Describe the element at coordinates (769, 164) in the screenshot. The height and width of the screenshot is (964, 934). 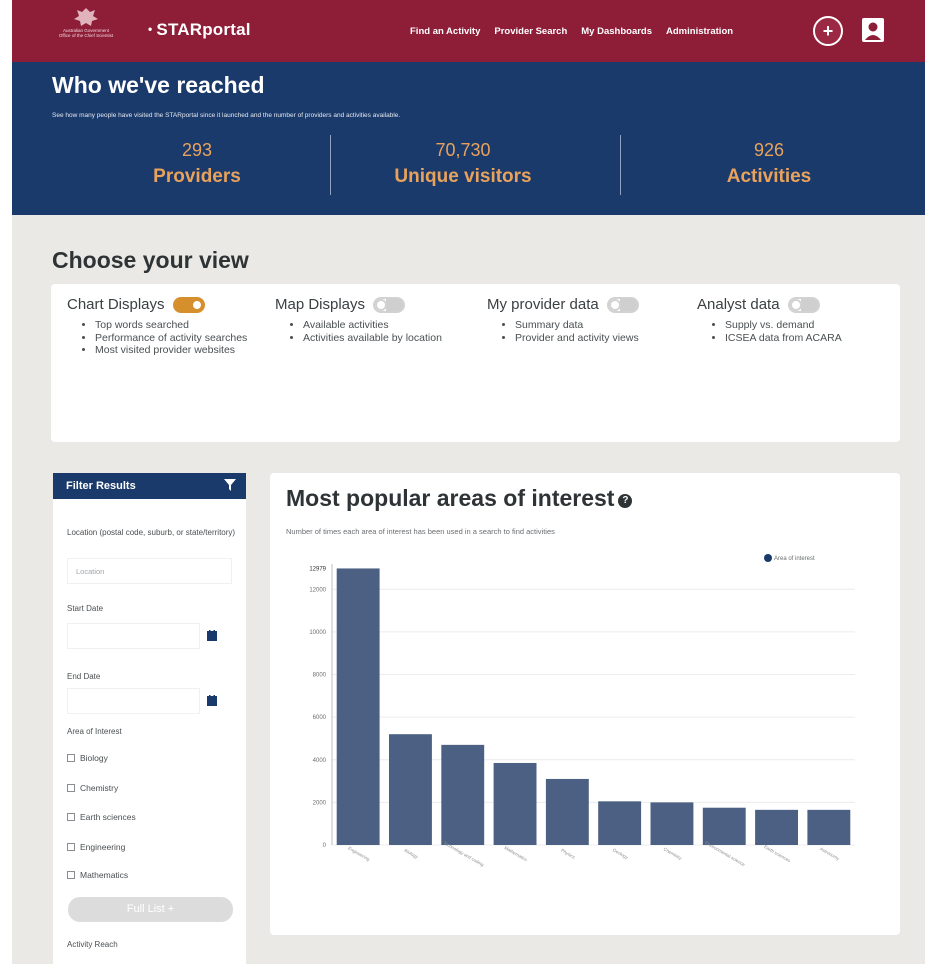
I see `stat-activities: 926 Activities` at that location.